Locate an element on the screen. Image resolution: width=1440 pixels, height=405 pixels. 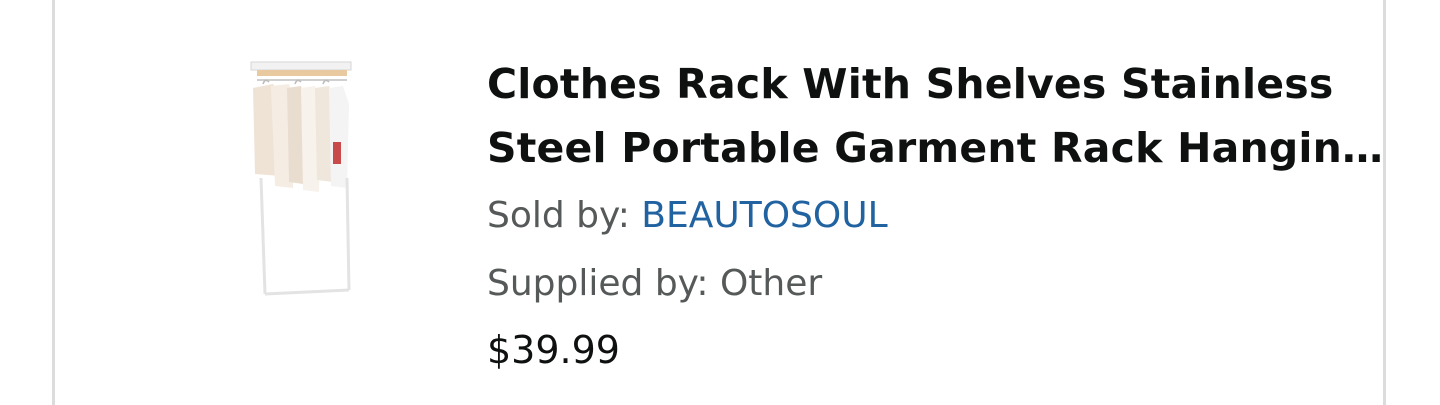
supplied-by-row: Supplied by: Other is located at coordinates (937, 284).